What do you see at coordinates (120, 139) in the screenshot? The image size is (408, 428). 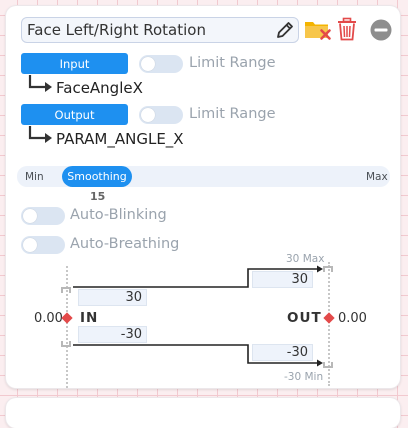 I see `output-parameter-name: PARAM_ANGLE_X` at bounding box center [120, 139].